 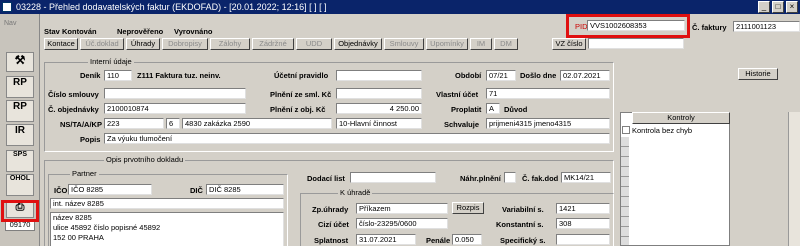 I want to click on tab-smlouvy: Smlouvy, so click(x=404, y=44).